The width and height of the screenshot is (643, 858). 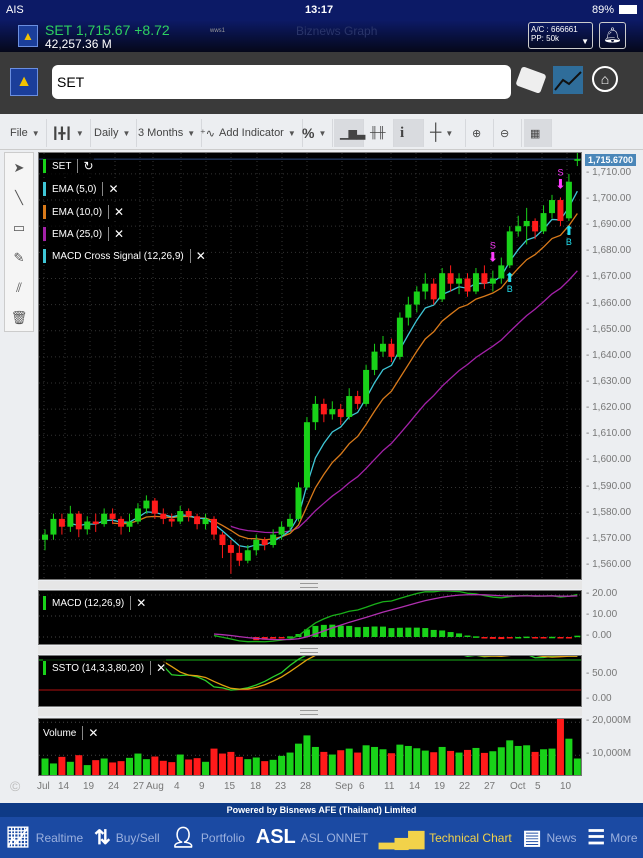 I want to click on nav-more: ☰ More, so click(x=612, y=837).